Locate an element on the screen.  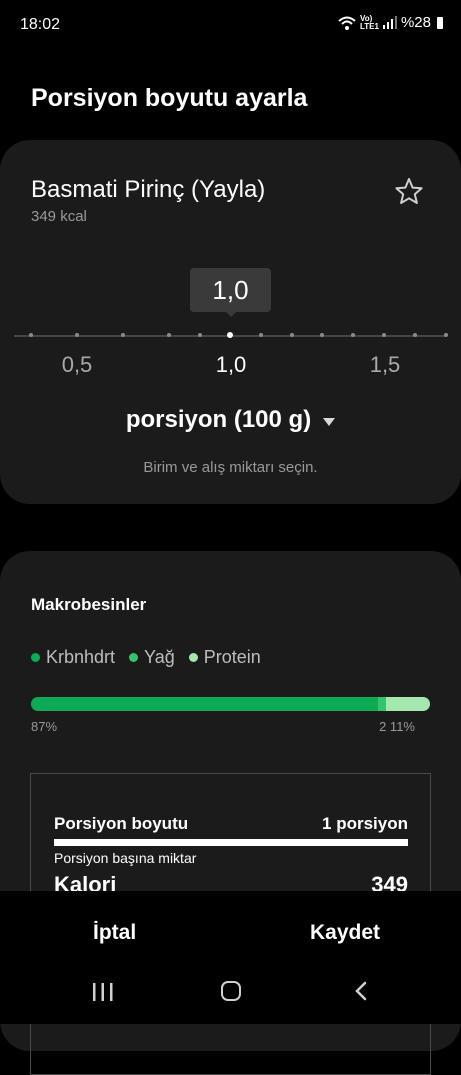
current-value-bubble: 1,0 is located at coordinates (230, 290).